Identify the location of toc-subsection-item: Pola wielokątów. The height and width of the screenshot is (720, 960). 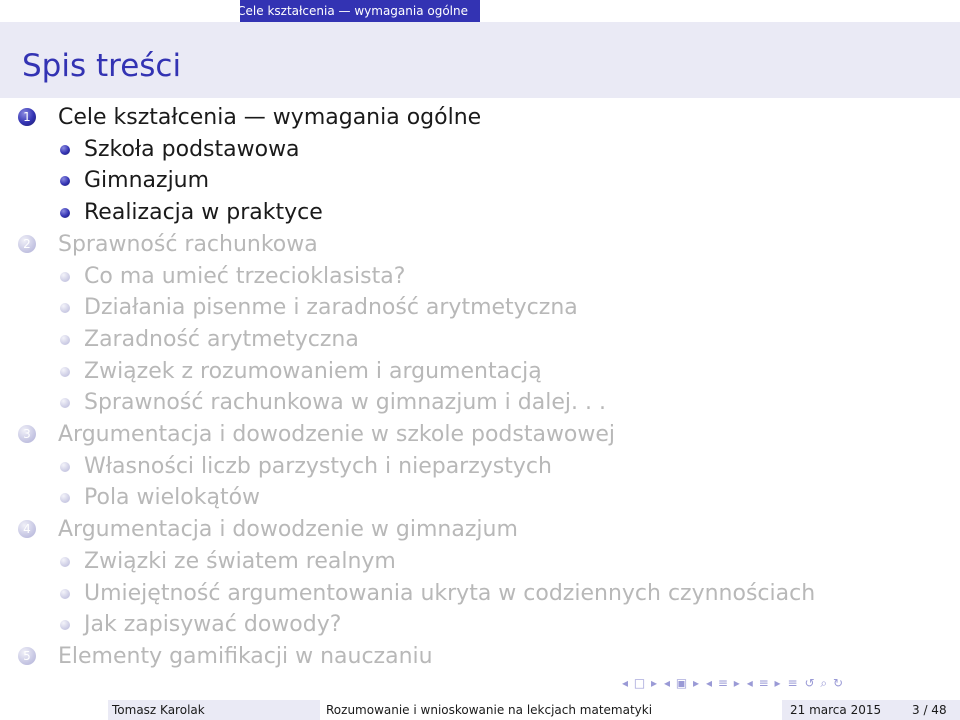
(450, 497).